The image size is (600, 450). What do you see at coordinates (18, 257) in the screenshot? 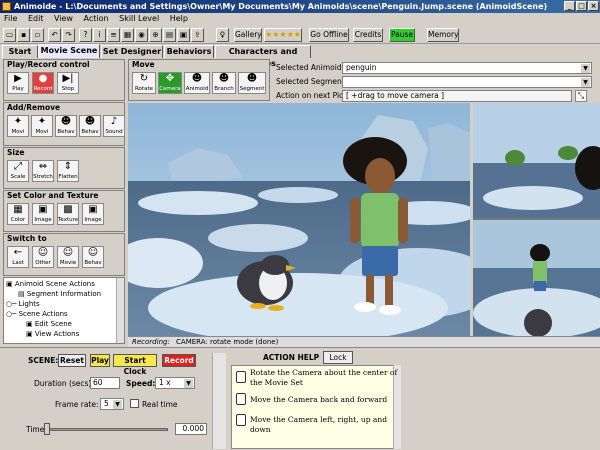
I see `switch-last-tool: ← Last` at bounding box center [18, 257].